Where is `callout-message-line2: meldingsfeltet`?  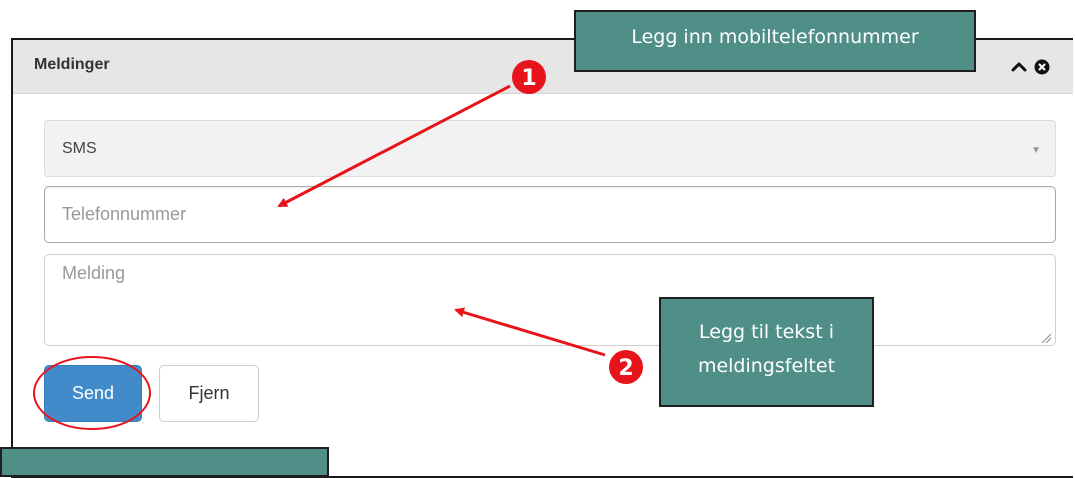 callout-message-line2: meldingsfeltet is located at coordinates (766, 366).